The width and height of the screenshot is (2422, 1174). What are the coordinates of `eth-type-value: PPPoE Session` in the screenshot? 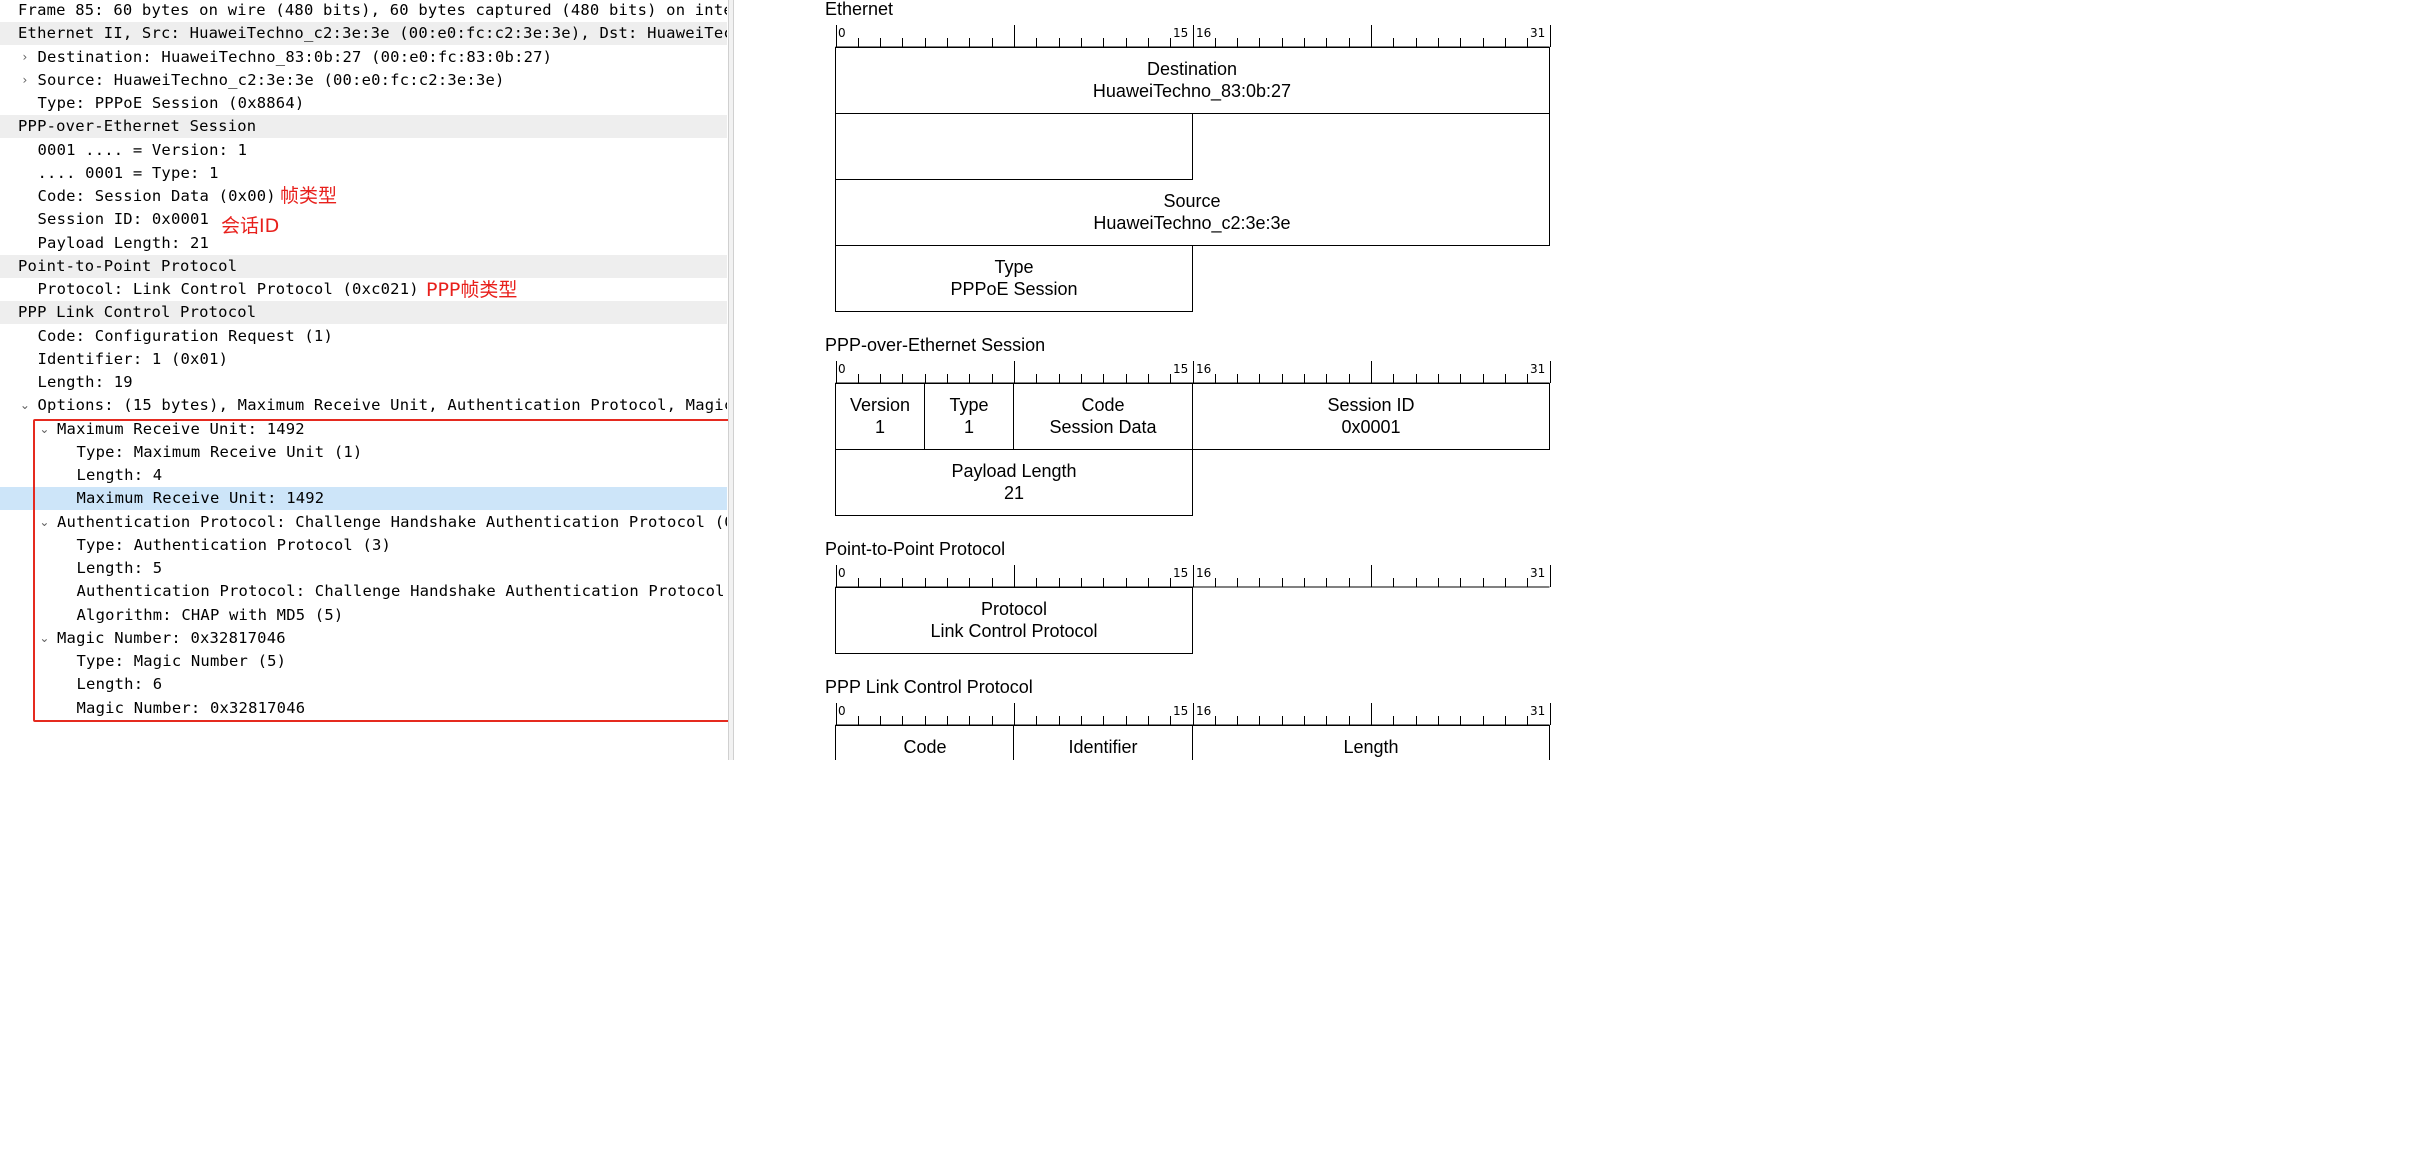 It's located at (1014, 289).